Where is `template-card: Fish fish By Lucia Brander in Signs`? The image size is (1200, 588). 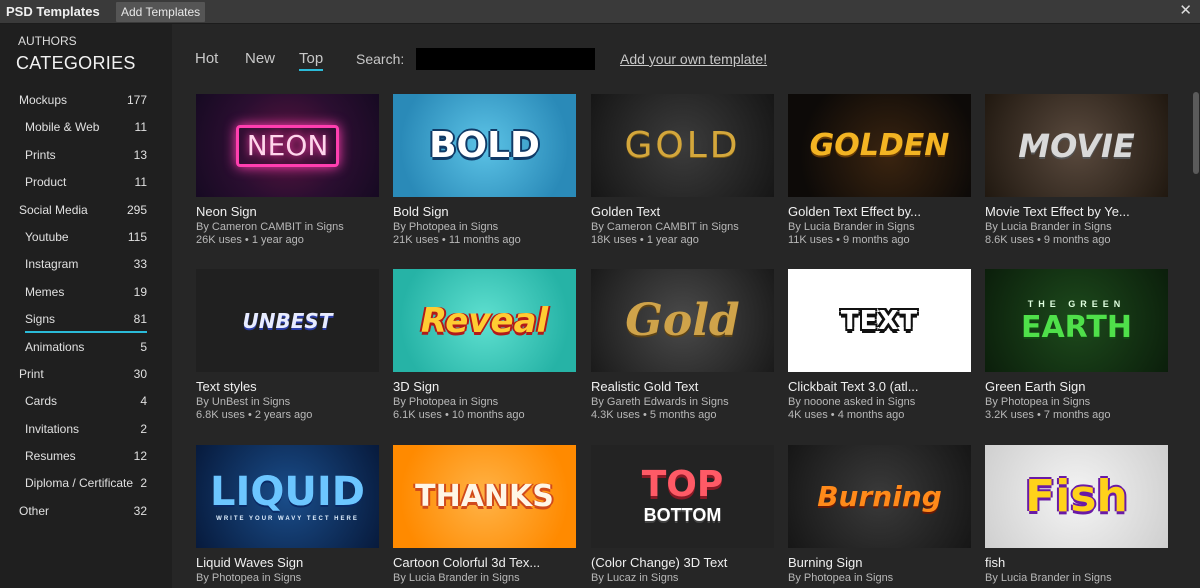
template-card: Fish fish By Lucia Brander in Signs is located at coordinates (1076, 515).